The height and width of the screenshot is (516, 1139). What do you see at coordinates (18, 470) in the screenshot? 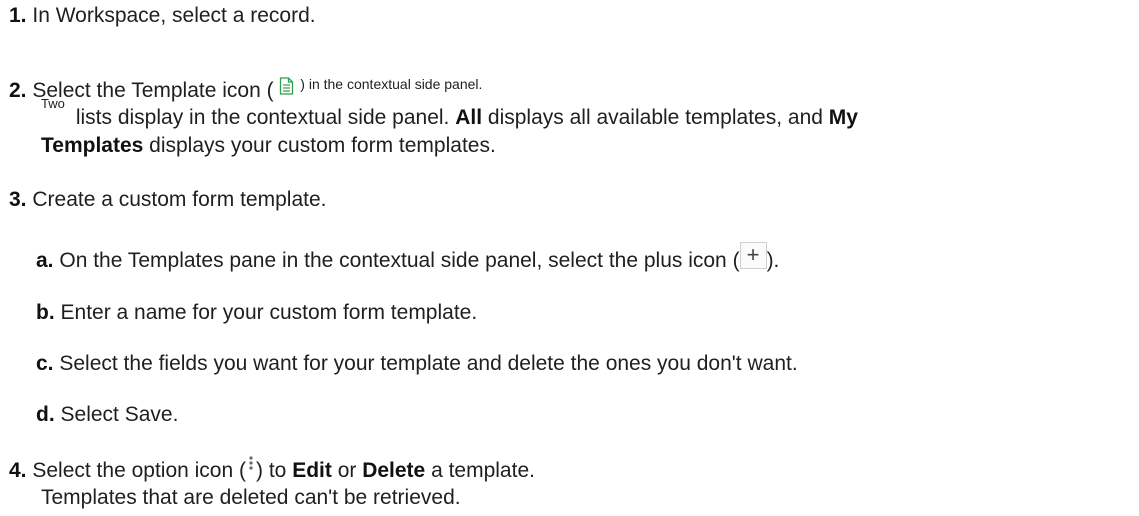
I see `step-number: 4.` at bounding box center [18, 470].